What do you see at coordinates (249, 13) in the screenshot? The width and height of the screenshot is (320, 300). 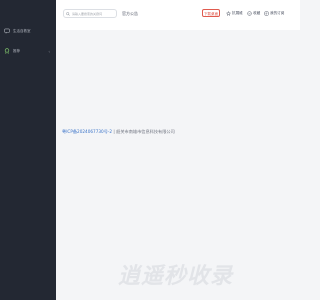 I see `bookmark-icon` at bounding box center [249, 13].